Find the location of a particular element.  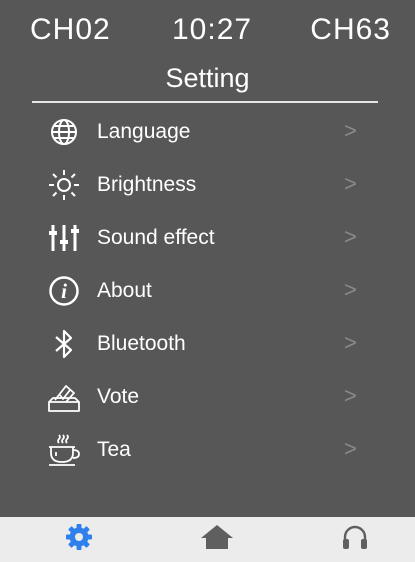

right-channel: CH63 is located at coordinates (350, 29).